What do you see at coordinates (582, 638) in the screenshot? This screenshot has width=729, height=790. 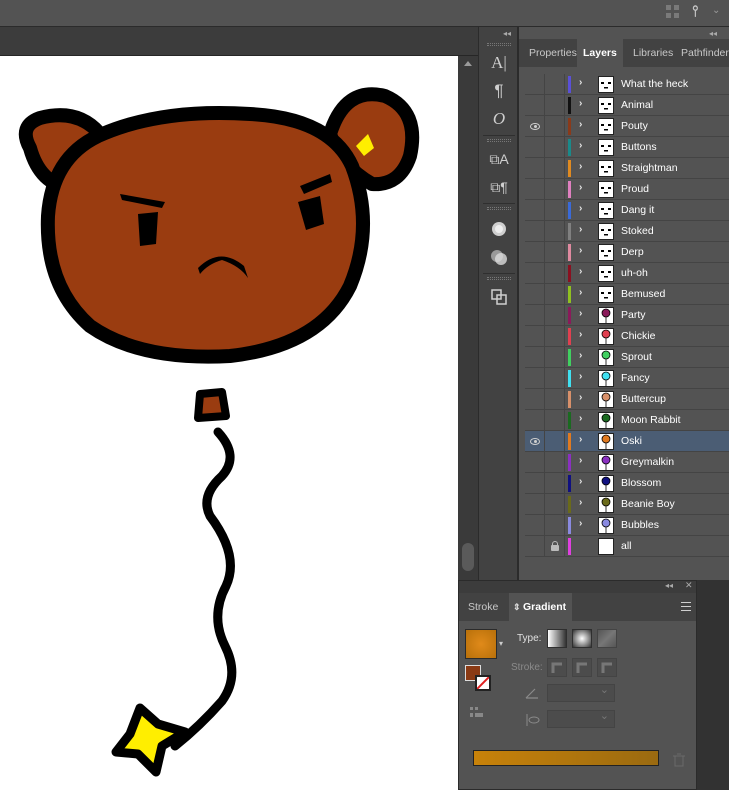 I see `radial-gradient-button` at bounding box center [582, 638].